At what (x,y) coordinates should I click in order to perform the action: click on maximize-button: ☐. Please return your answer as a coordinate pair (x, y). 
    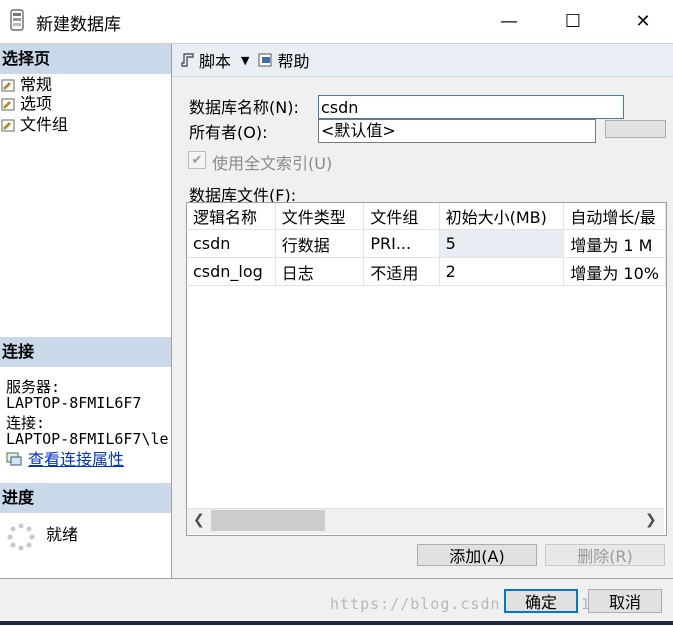
    Looking at the image, I should click on (573, 21).